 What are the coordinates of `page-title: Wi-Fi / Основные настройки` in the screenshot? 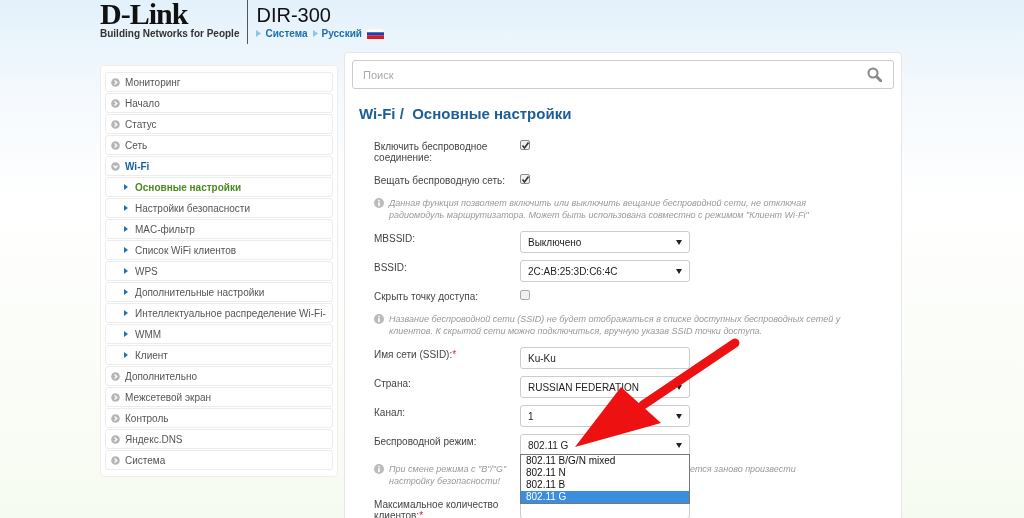 It's located at (466, 114).